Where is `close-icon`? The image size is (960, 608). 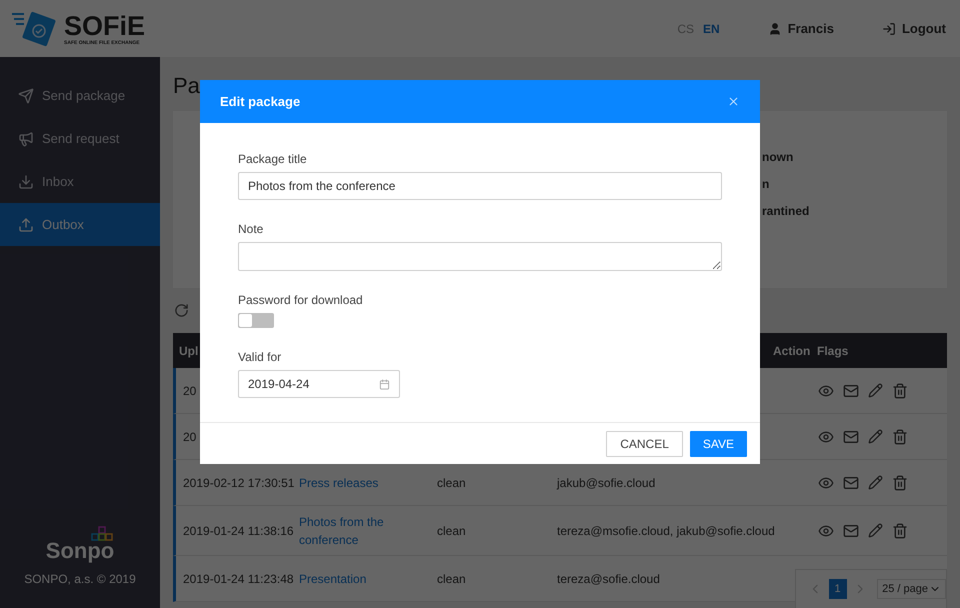 close-icon is located at coordinates (733, 101).